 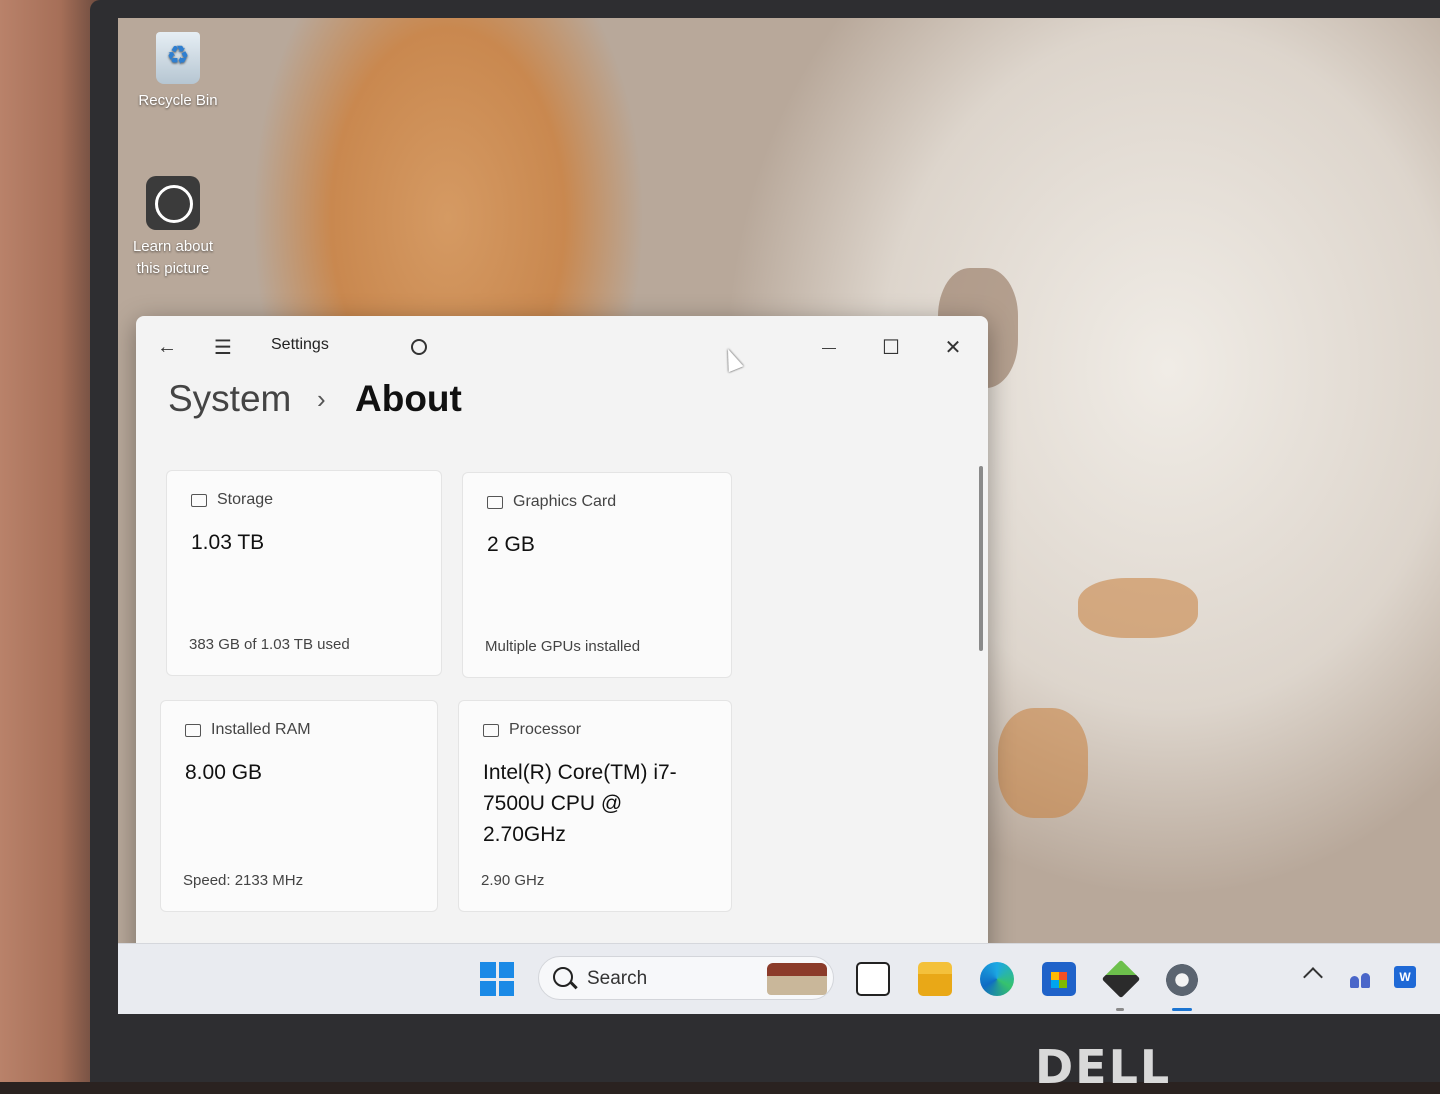 I want to click on edge-browser-icon, so click(x=997, y=979).